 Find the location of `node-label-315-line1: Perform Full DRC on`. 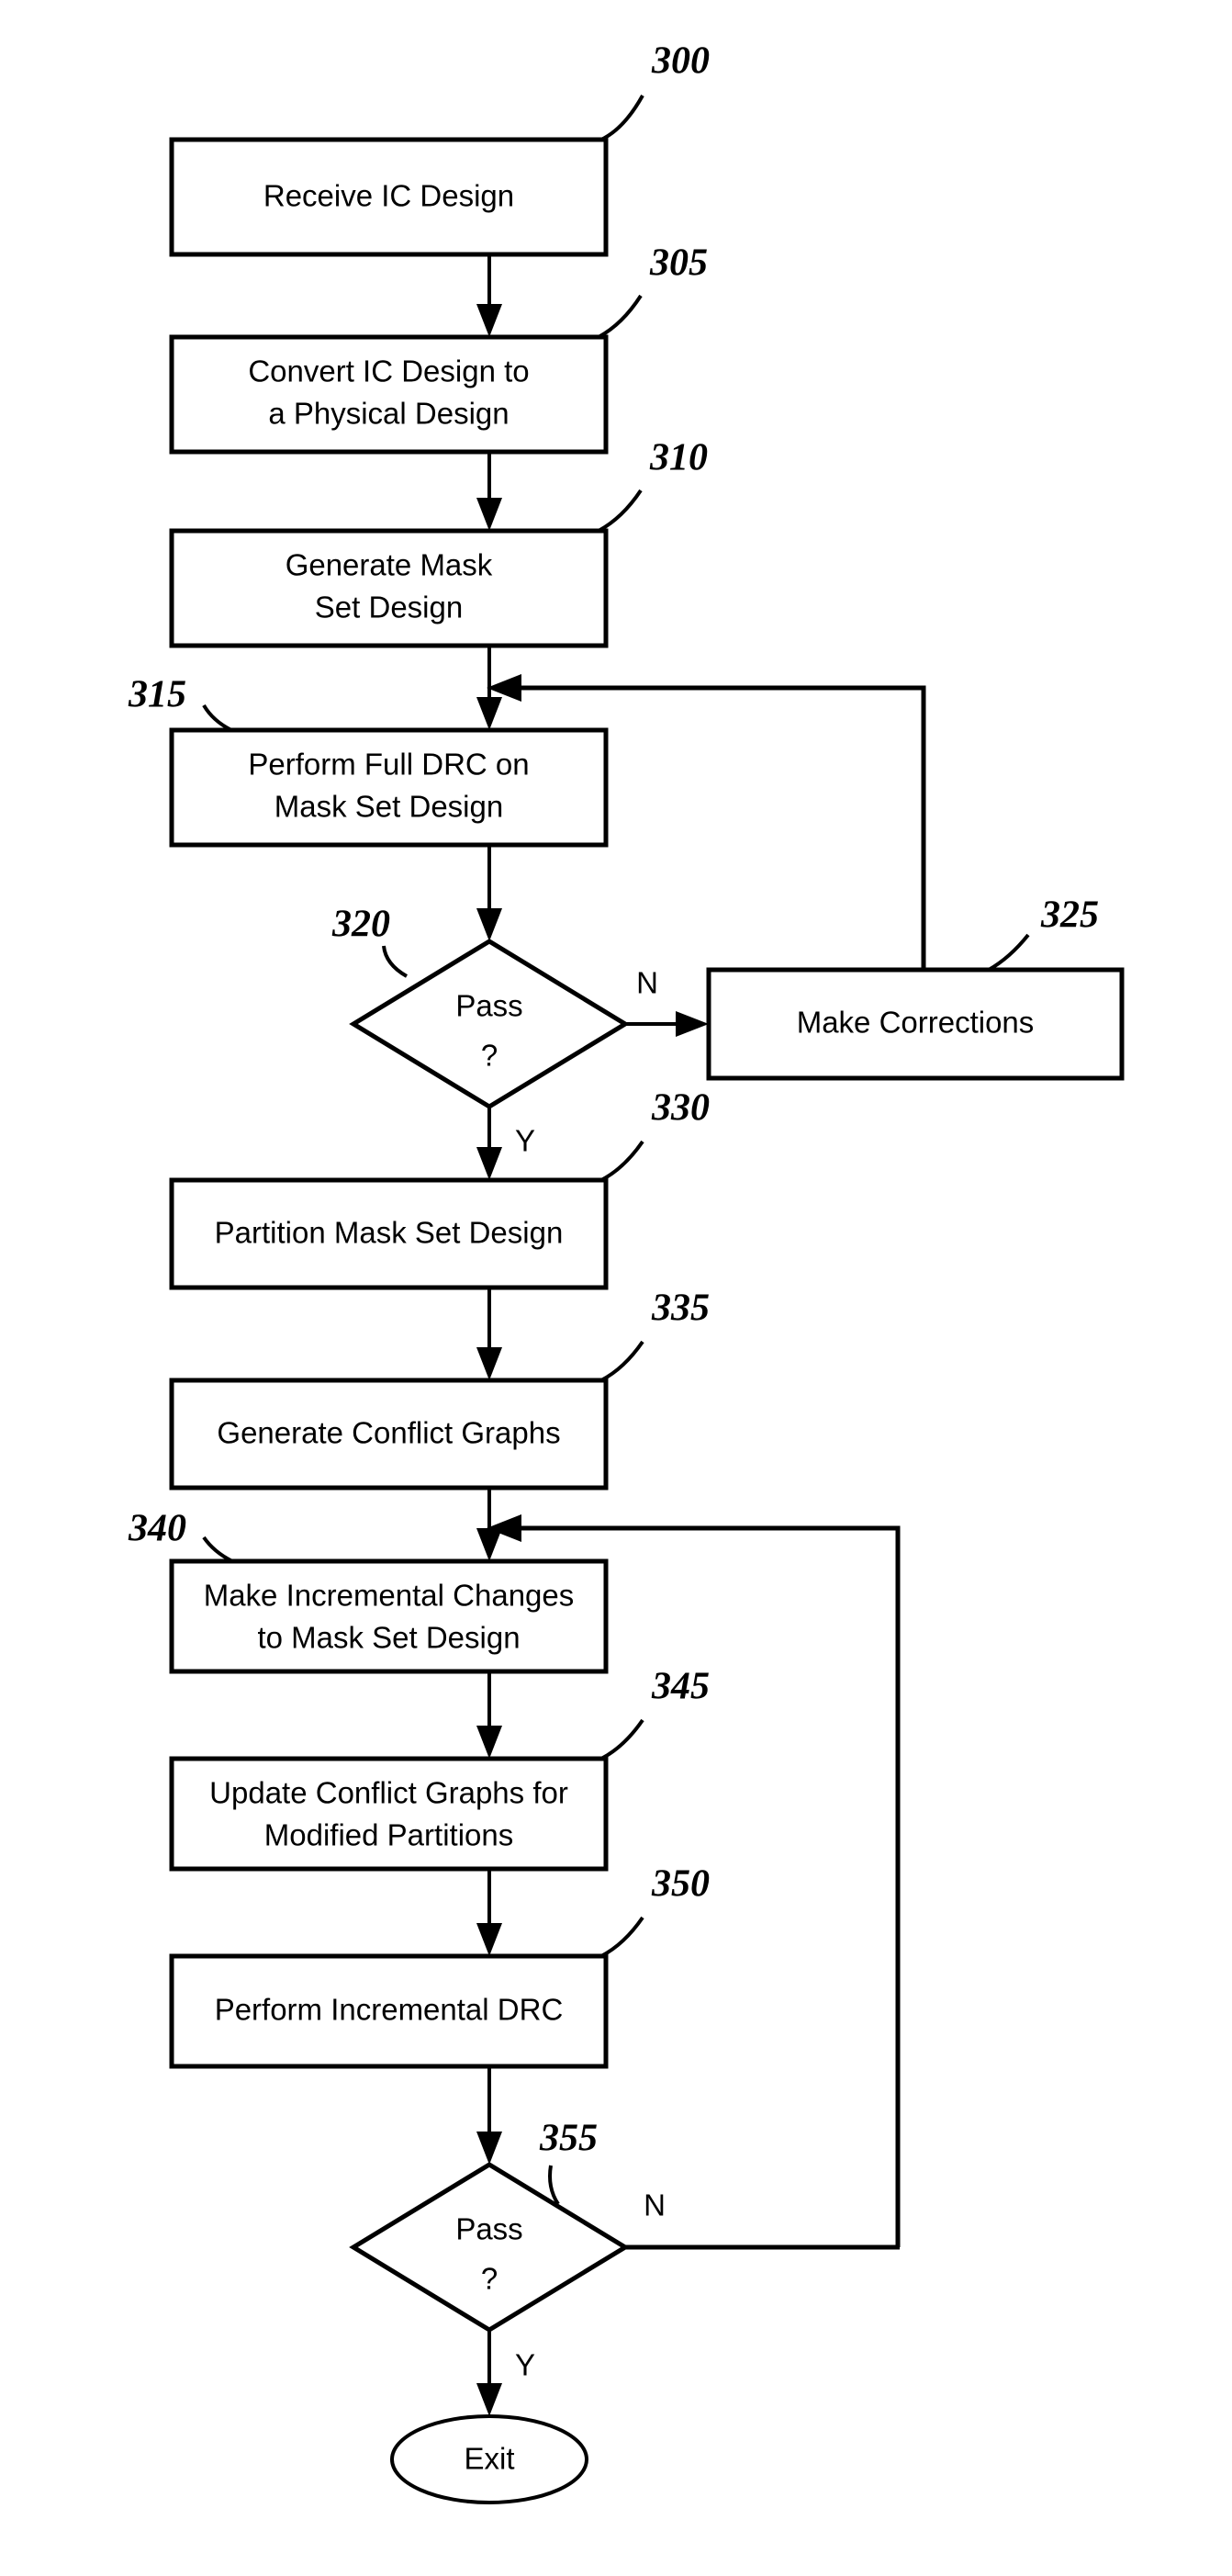

node-label-315-line1: Perform Full DRC on is located at coordinates (388, 765).